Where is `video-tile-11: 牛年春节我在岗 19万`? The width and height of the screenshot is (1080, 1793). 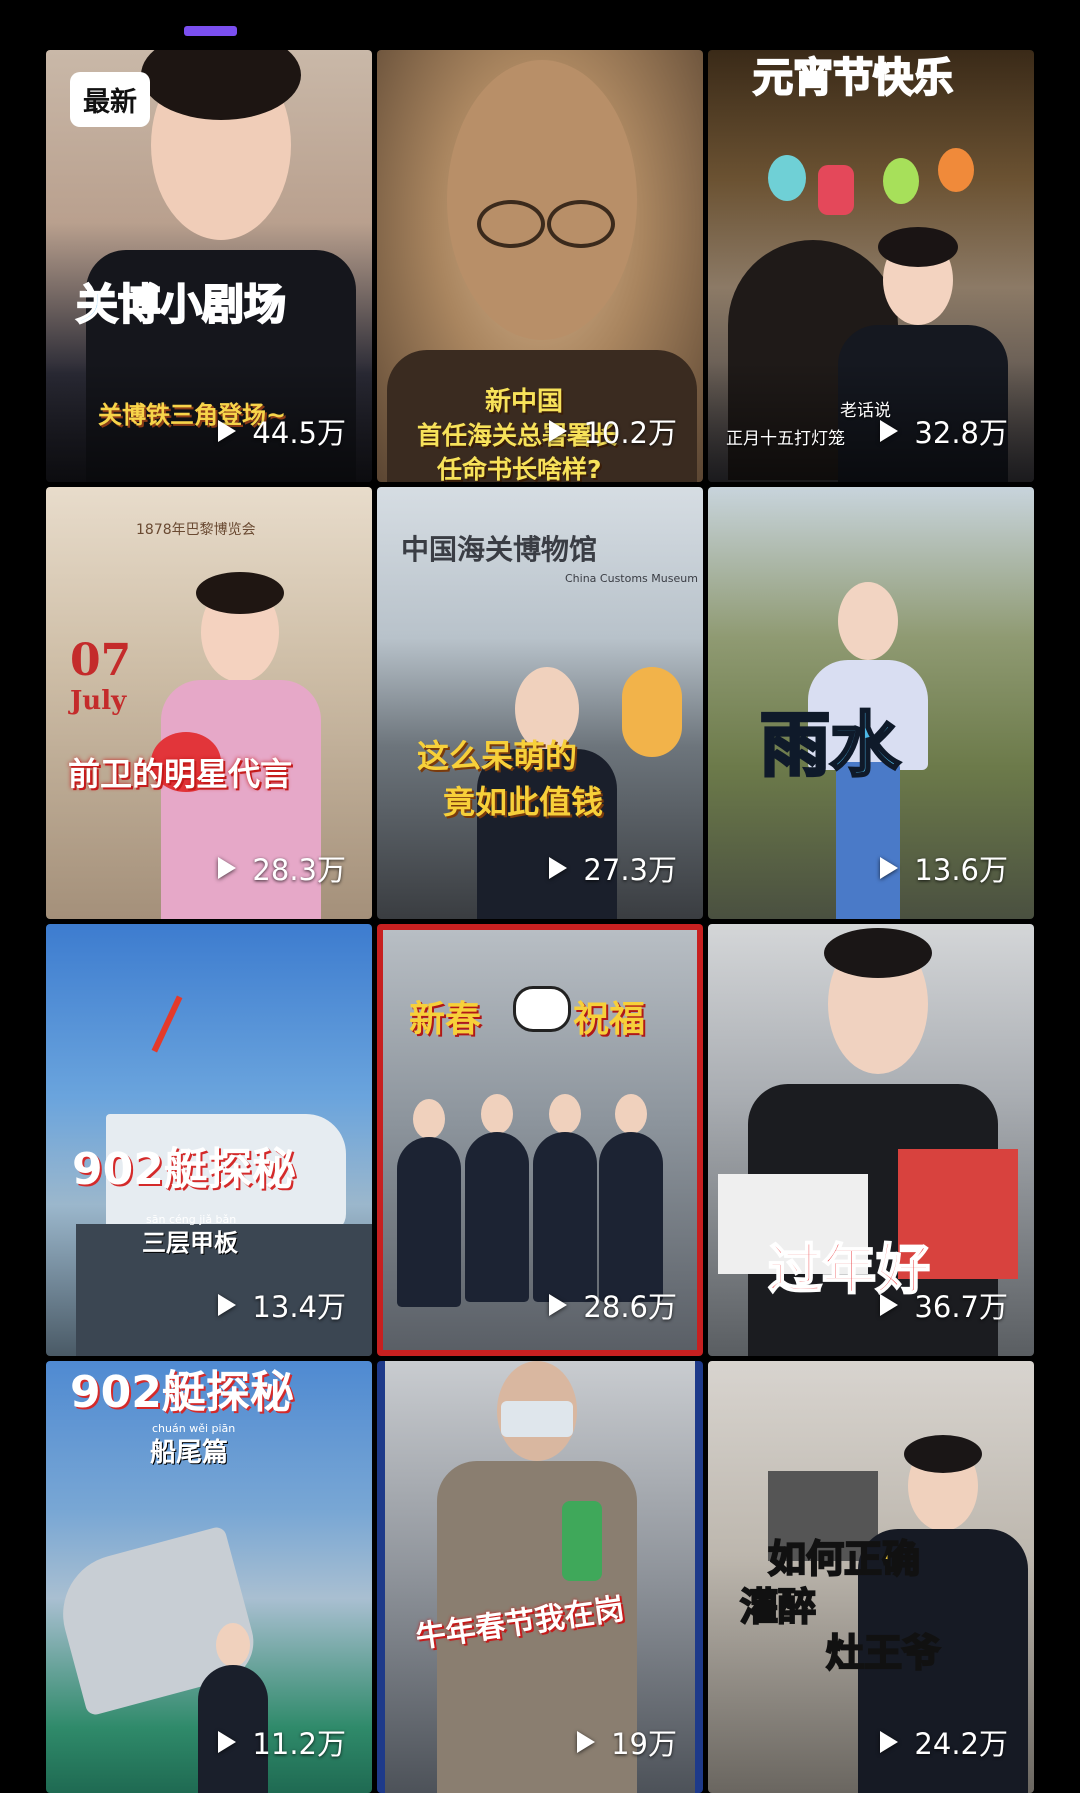 video-tile-11: 牛年春节我在岗 19万 is located at coordinates (540, 1577).